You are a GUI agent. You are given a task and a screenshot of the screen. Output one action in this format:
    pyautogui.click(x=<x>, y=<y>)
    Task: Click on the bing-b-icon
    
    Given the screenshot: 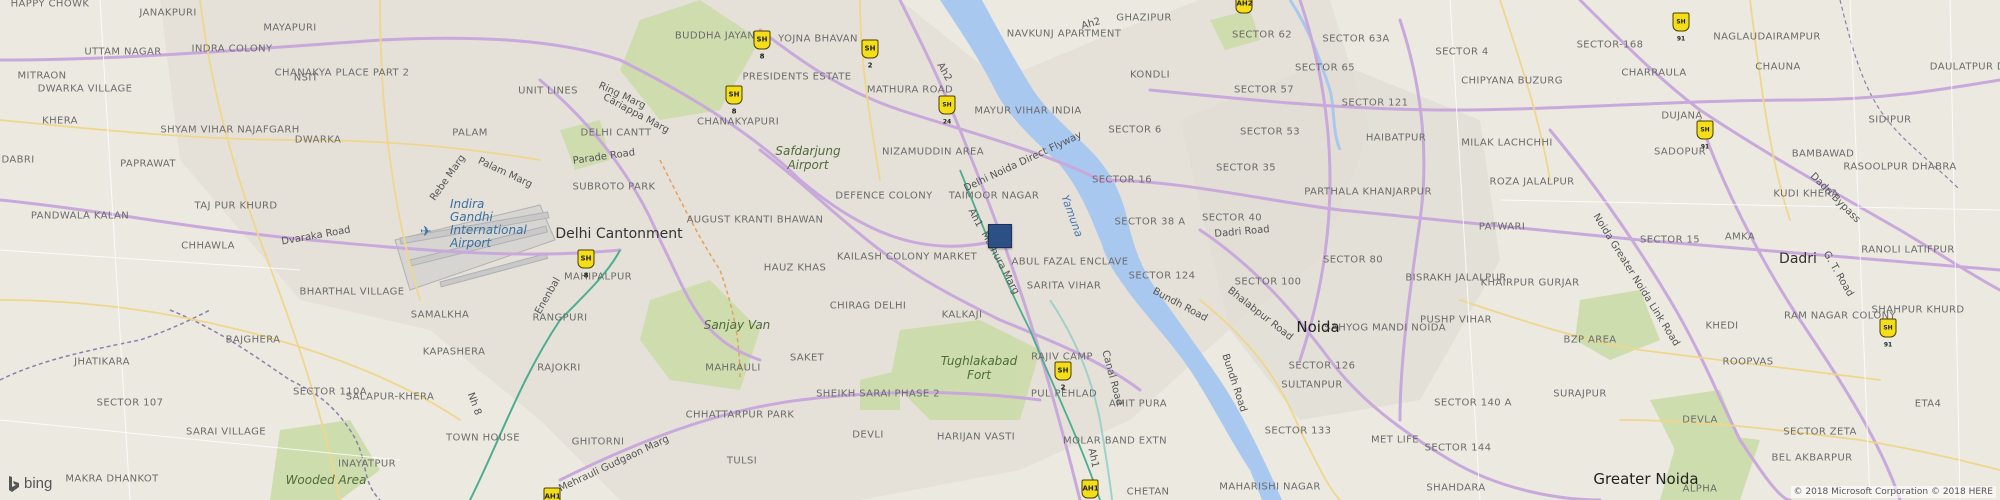 What is the action you would take?
    pyautogui.click(x=14, y=483)
    